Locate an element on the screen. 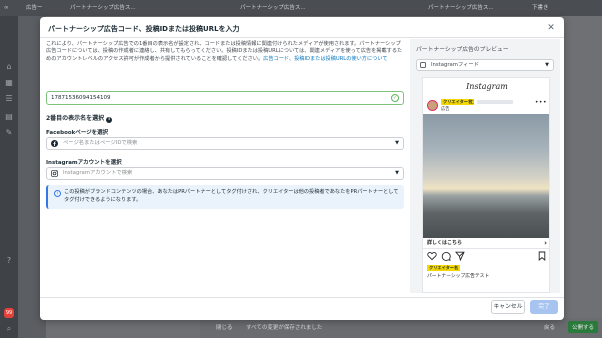 The height and width of the screenshot is (338, 602). instagram-icon is located at coordinates (54, 173).